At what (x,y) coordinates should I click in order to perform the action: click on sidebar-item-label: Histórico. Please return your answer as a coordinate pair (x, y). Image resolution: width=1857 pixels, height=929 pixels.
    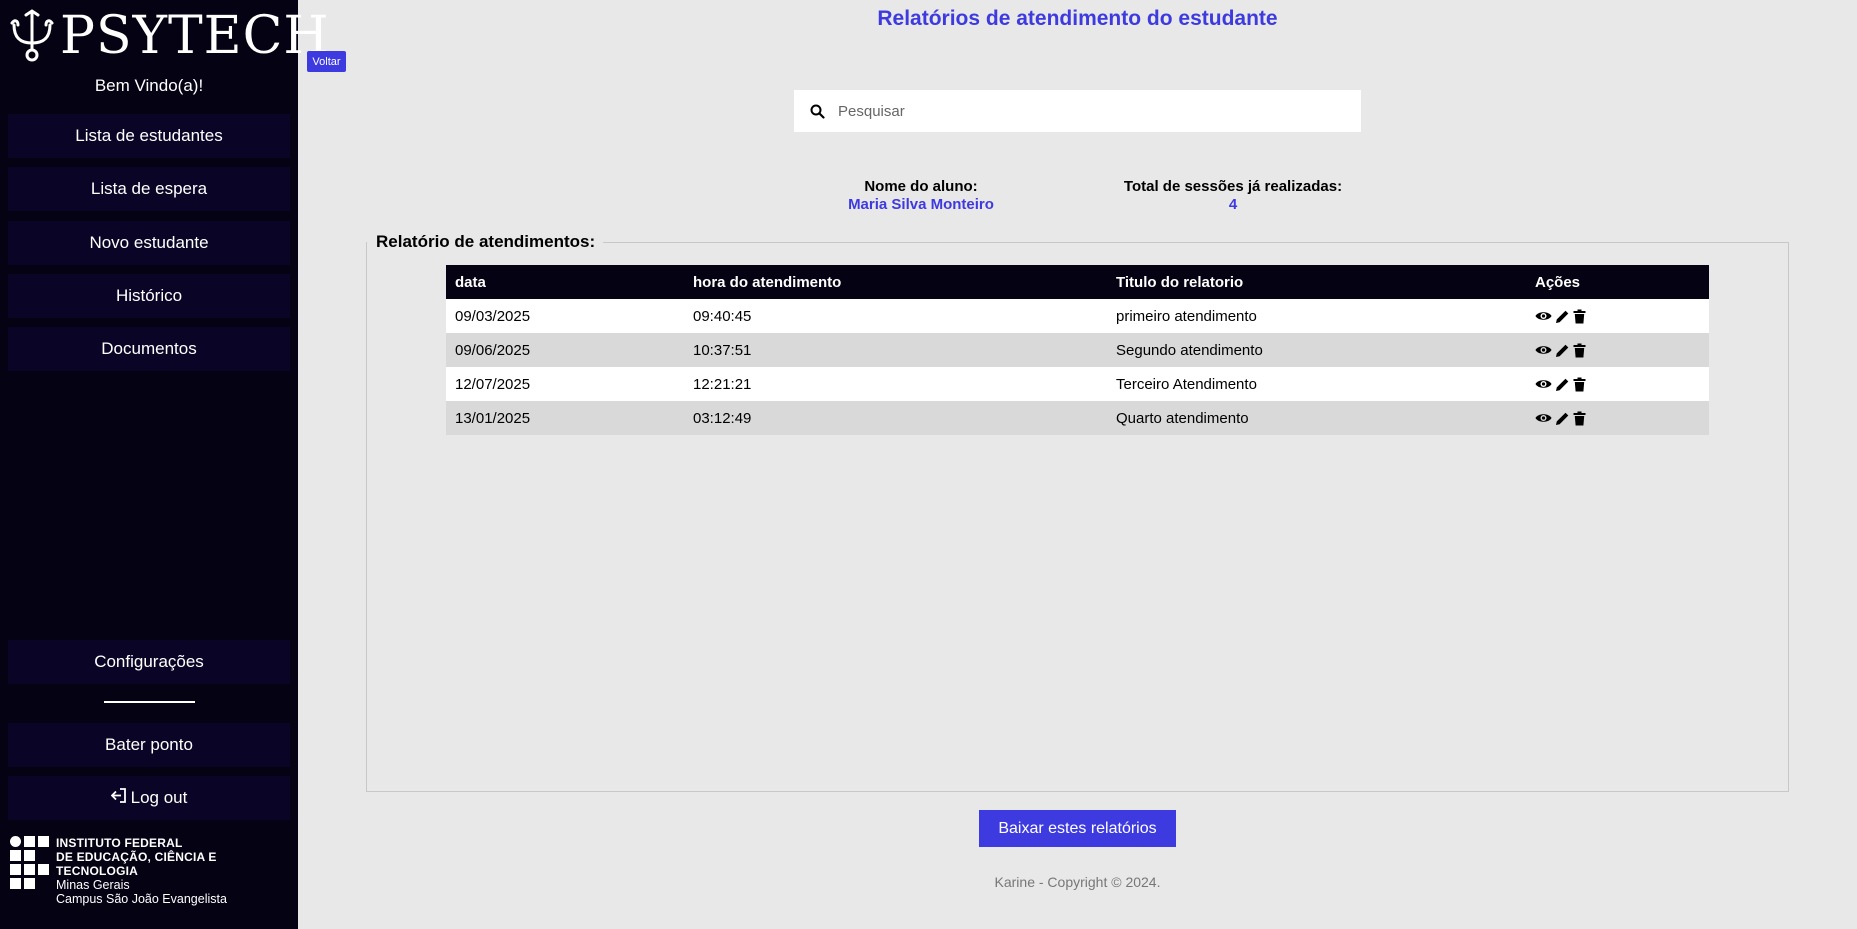
    Looking at the image, I should click on (149, 295).